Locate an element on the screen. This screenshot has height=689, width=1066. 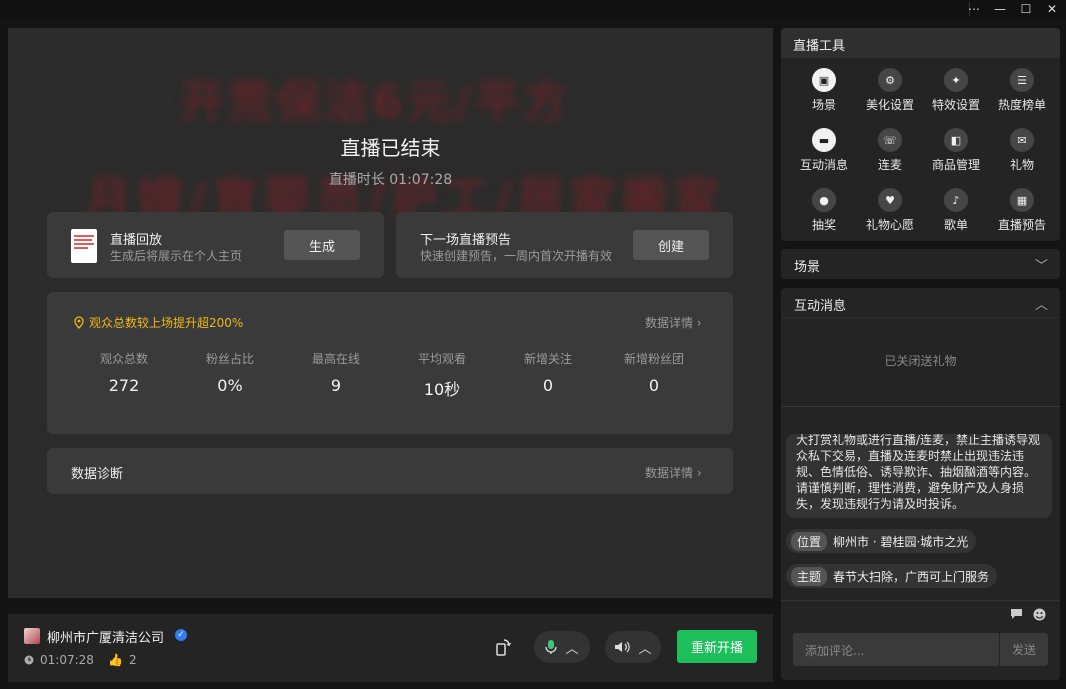
topic-chip: 主题 春节大扫除，广西可上门服务 is located at coordinates (892, 576).